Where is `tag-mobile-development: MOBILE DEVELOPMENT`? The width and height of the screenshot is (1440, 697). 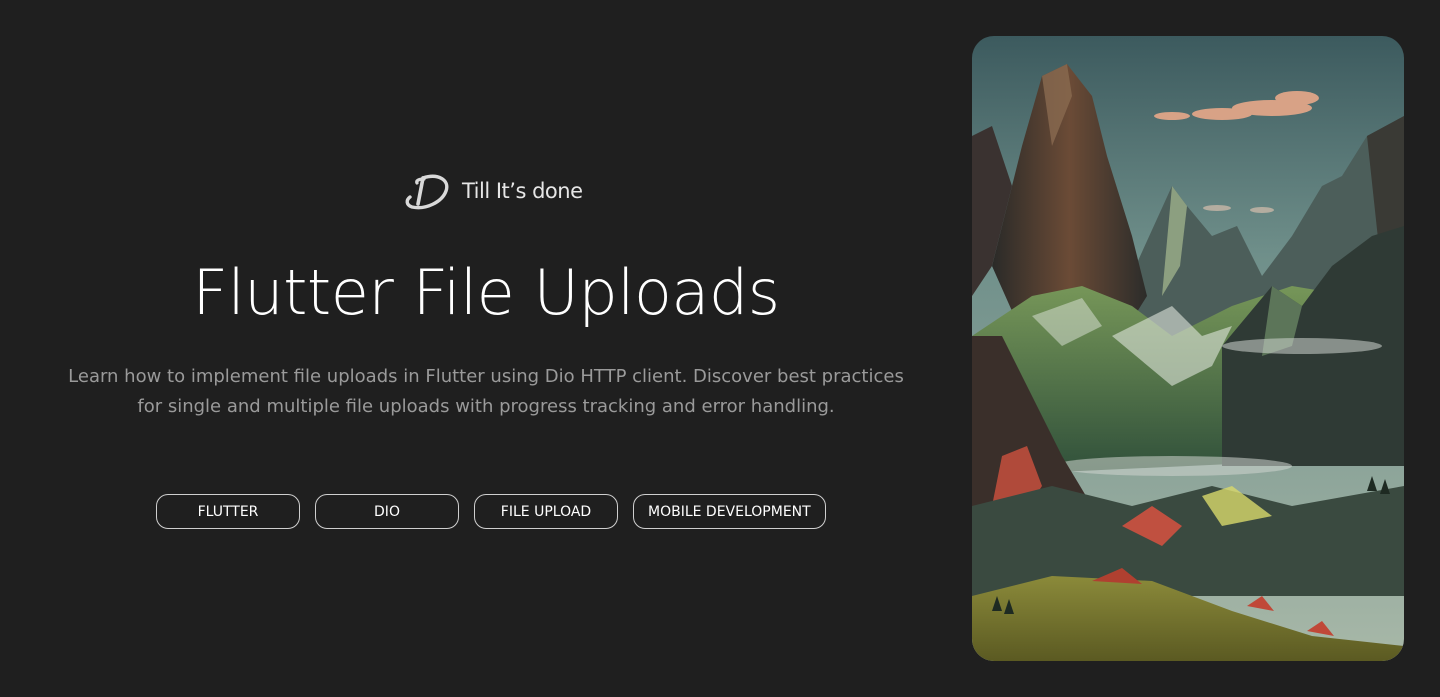
tag-mobile-development: MOBILE DEVELOPMENT is located at coordinates (729, 511).